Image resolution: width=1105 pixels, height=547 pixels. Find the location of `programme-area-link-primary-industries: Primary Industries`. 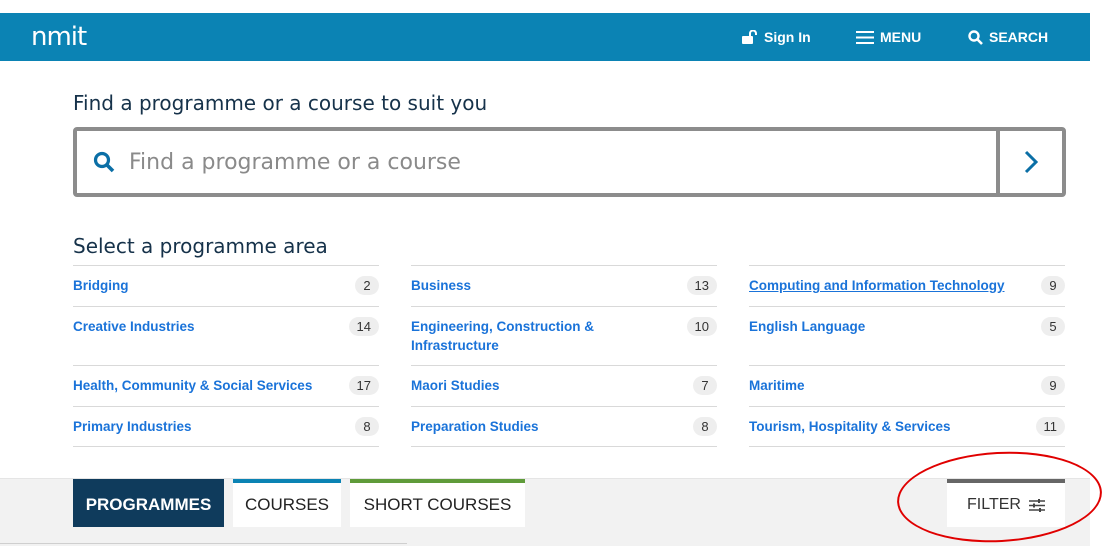

programme-area-link-primary-industries: Primary Industries is located at coordinates (132, 426).